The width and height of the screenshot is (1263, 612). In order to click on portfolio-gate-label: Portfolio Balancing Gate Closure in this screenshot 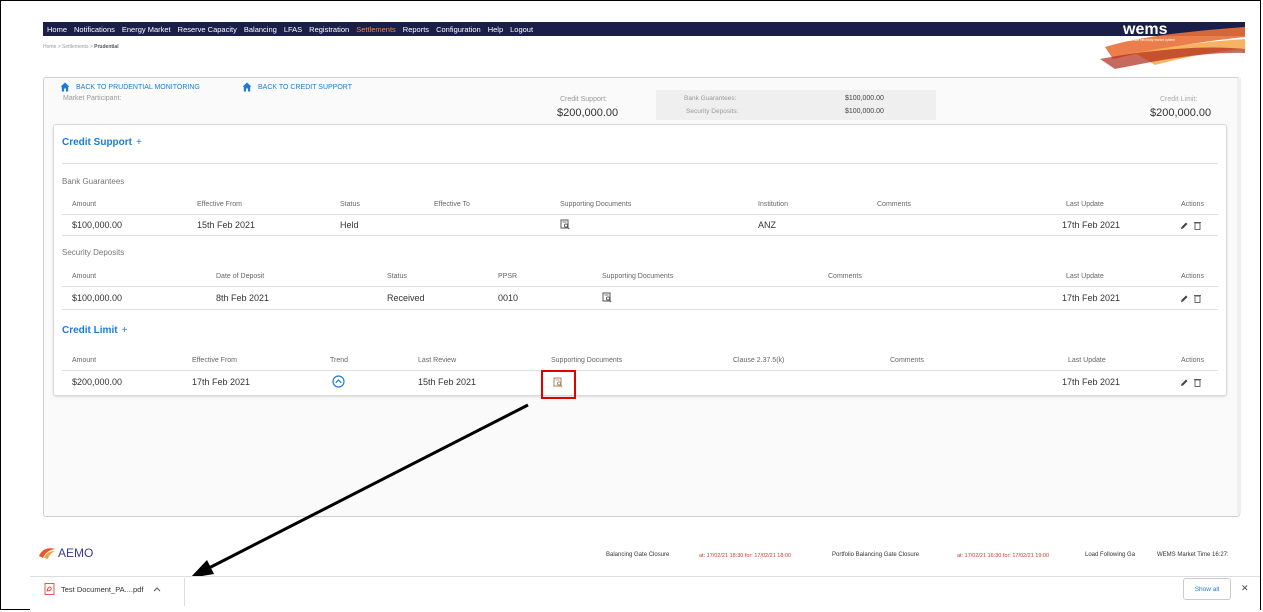, I will do `click(876, 555)`.